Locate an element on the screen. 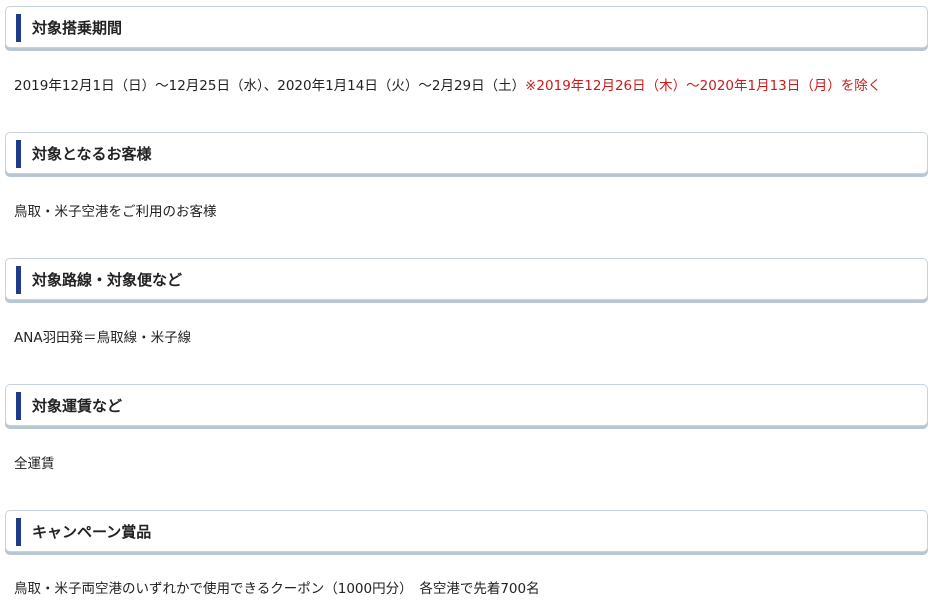 The height and width of the screenshot is (601, 940). section-heading-box: 対象路線・対象便など is located at coordinates (466, 279).